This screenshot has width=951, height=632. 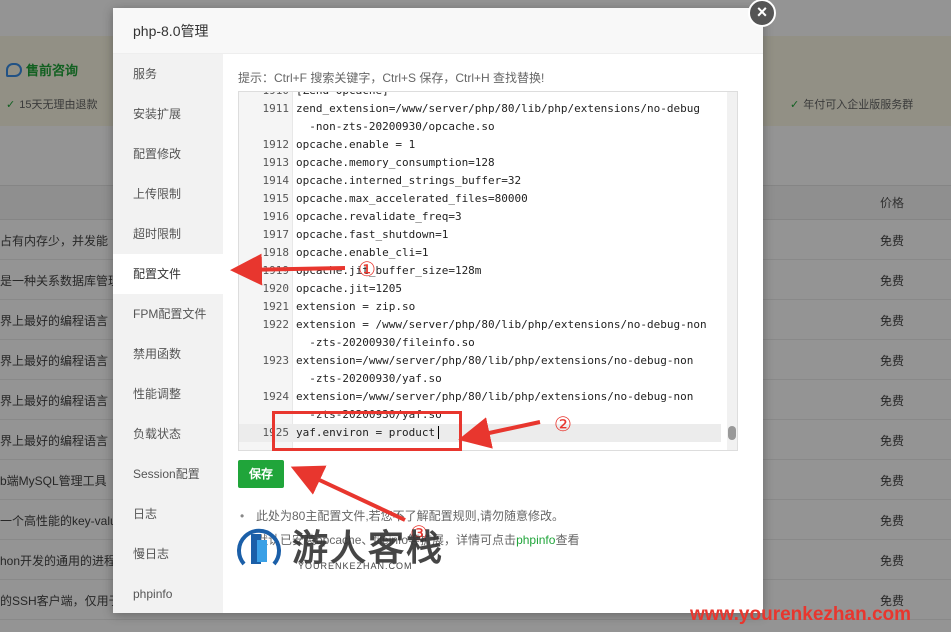 I want to click on sidebar-item: 配置文件, so click(x=168, y=274).